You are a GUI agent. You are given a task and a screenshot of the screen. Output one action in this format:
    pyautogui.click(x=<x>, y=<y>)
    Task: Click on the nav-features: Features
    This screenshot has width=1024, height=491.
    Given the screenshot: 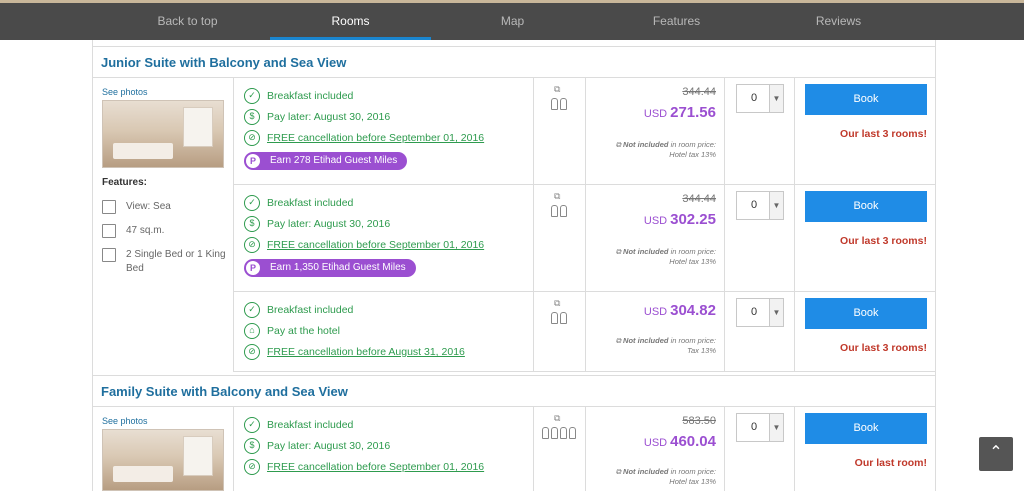 What is the action you would take?
    pyautogui.click(x=676, y=21)
    